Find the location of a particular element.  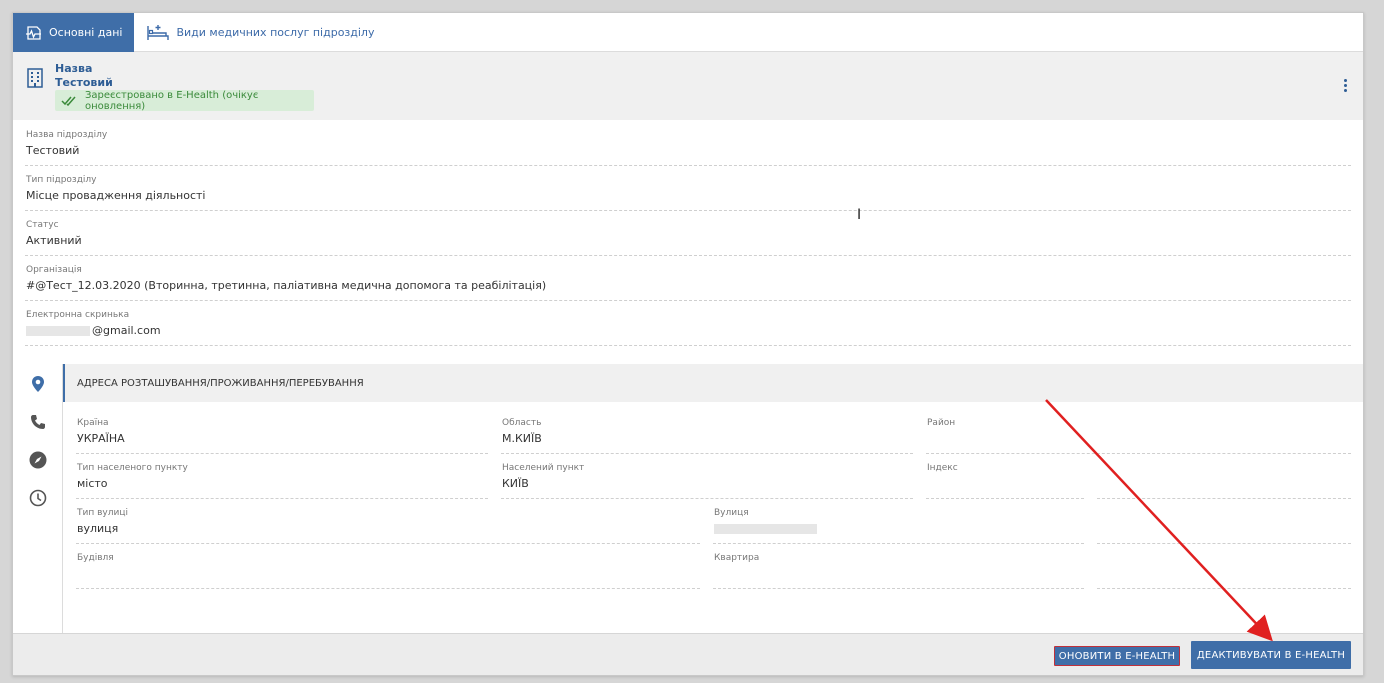

field-label: Тип вулиці is located at coordinates (102, 513).